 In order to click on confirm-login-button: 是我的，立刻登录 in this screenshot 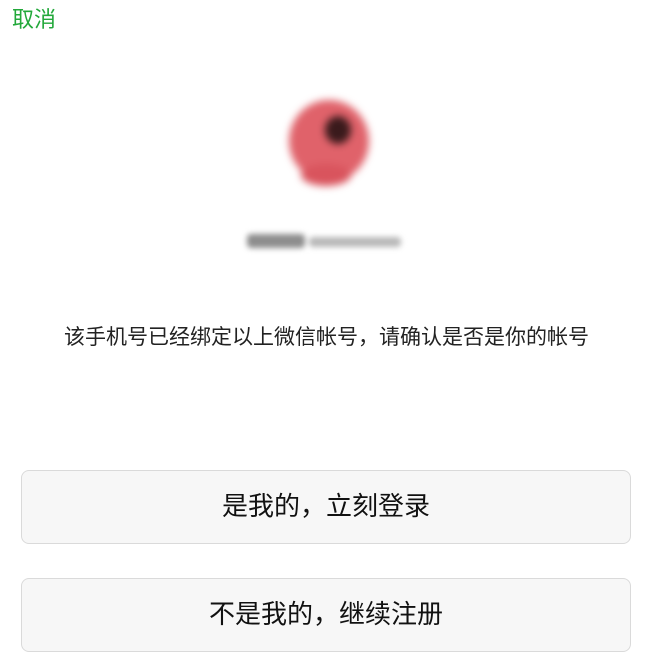, I will do `click(326, 507)`.